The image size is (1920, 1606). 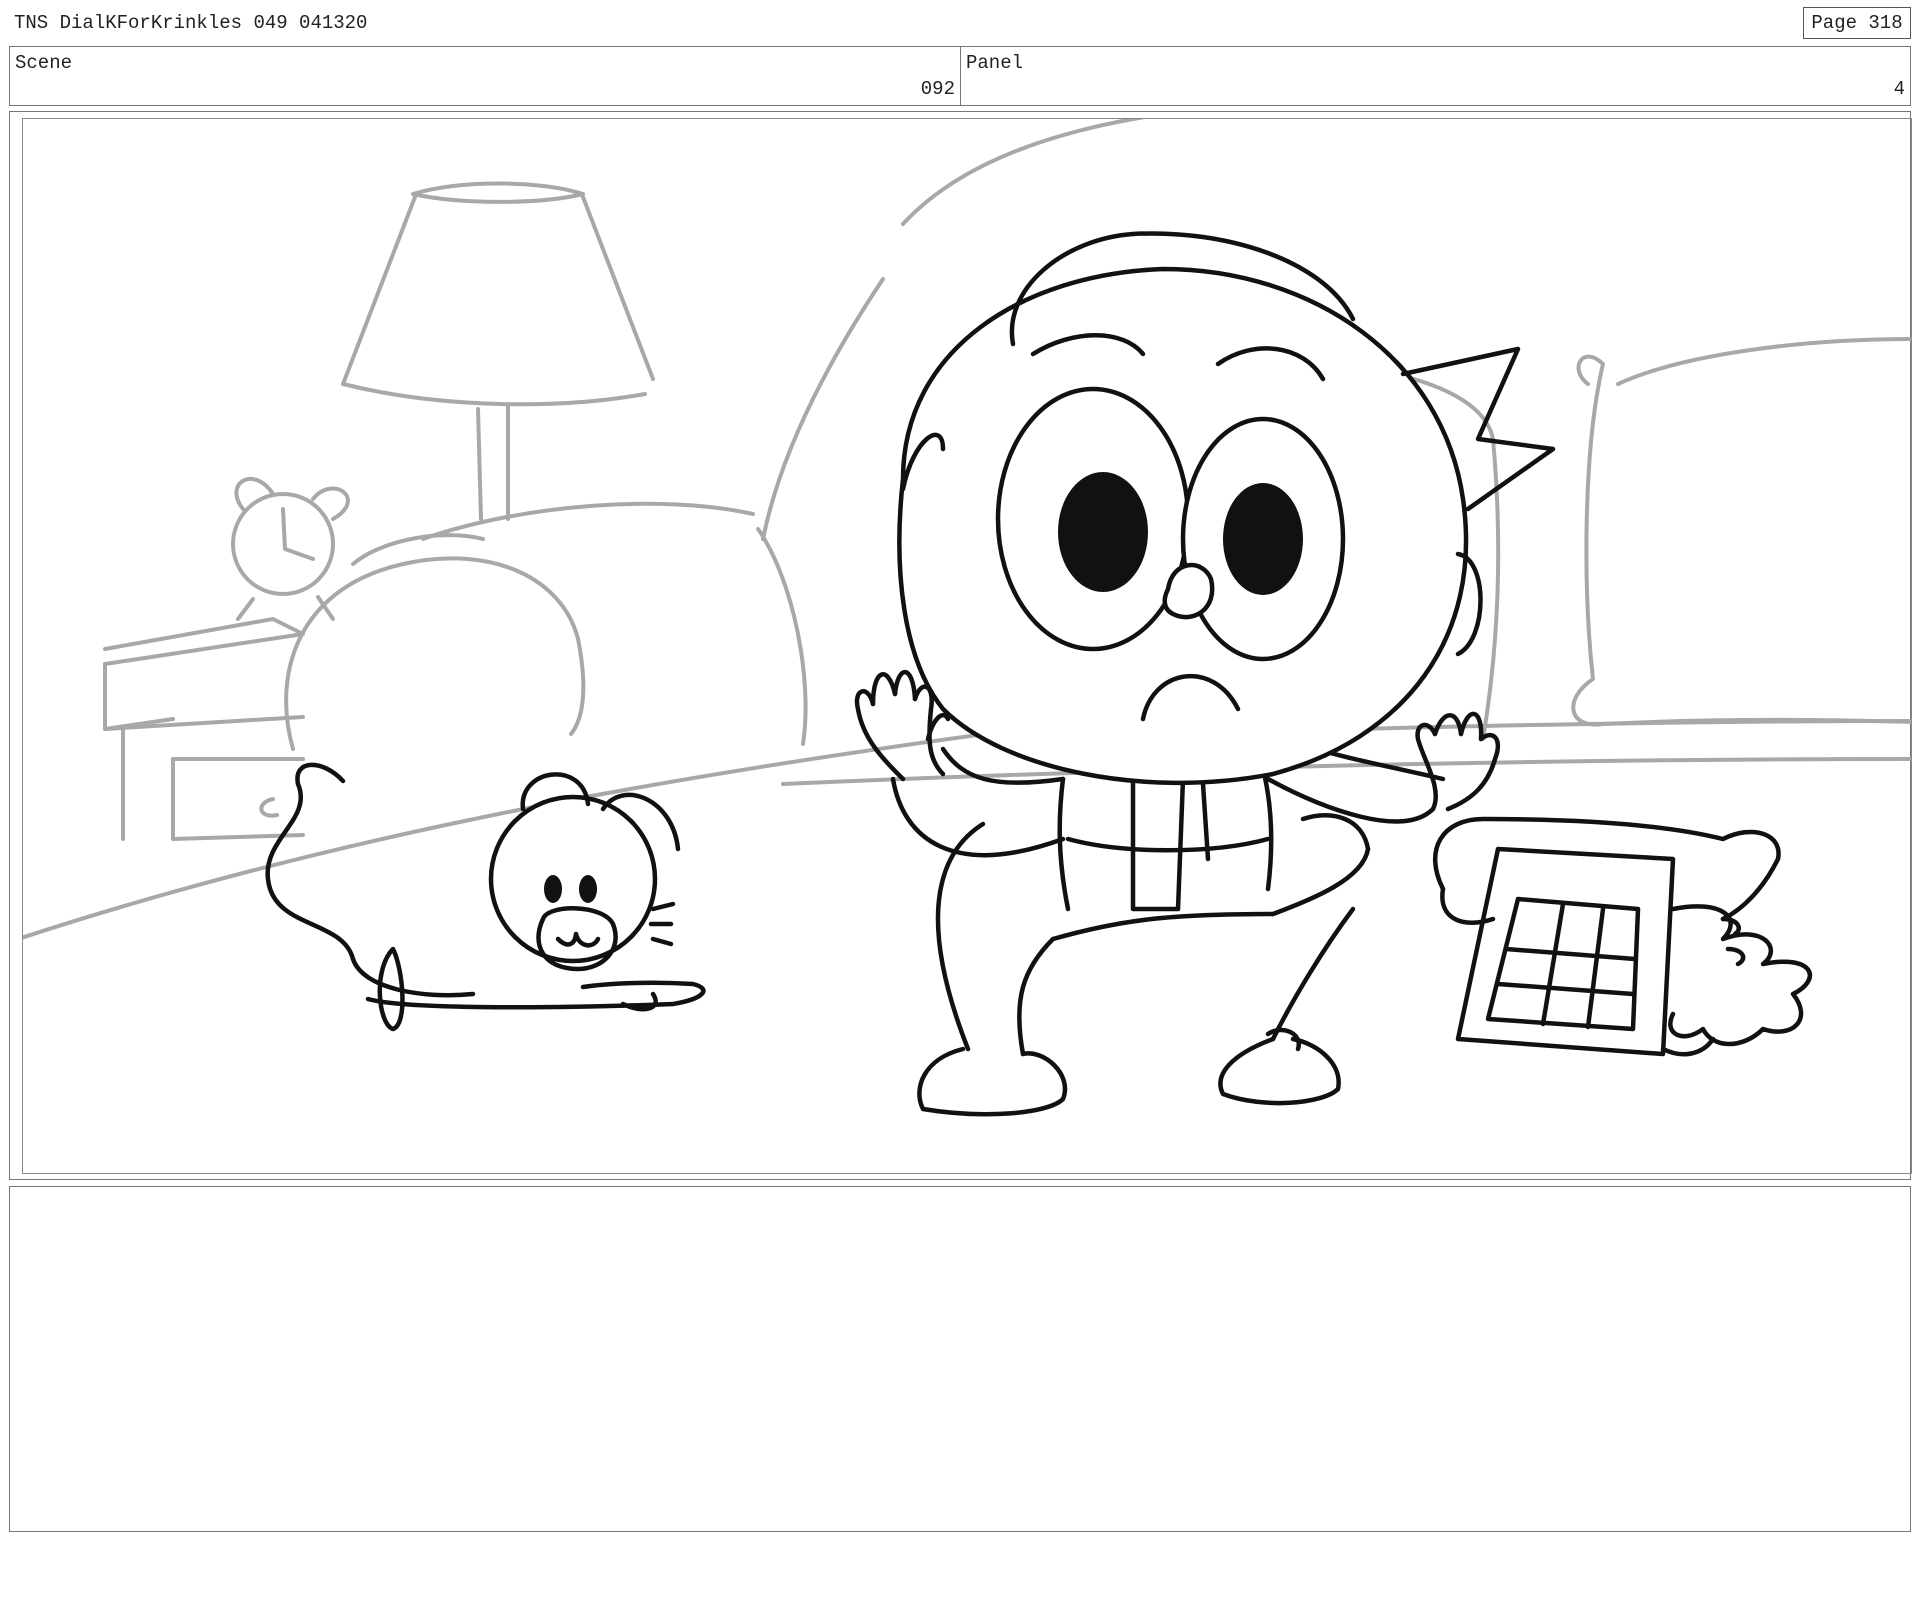 What do you see at coordinates (1899, 89) in the screenshot?
I see `panel-number: 4` at bounding box center [1899, 89].